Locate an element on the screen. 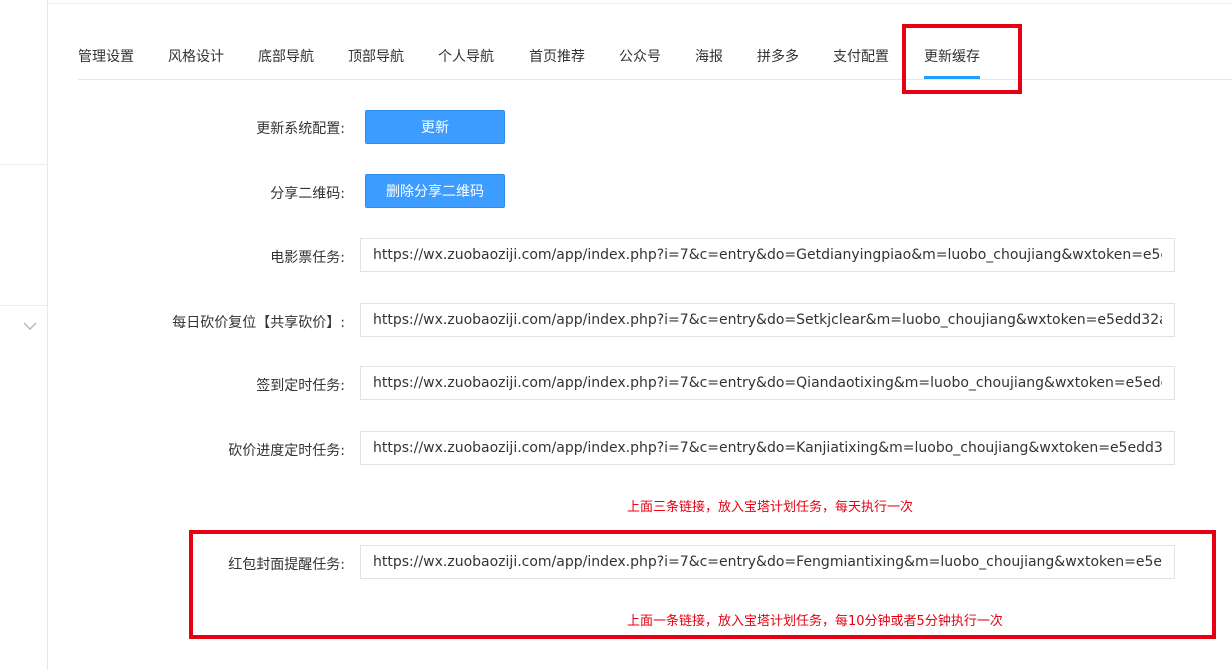  top-divider is located at coordinates (640, 3).